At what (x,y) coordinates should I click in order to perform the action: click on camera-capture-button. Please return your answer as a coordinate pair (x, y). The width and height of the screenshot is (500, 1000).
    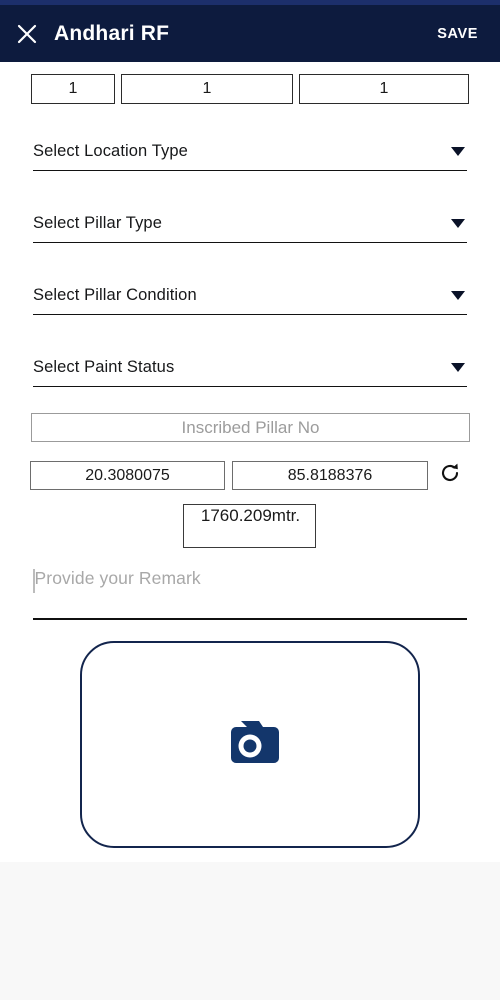
    Looking at the image, I should click on (250, 744).